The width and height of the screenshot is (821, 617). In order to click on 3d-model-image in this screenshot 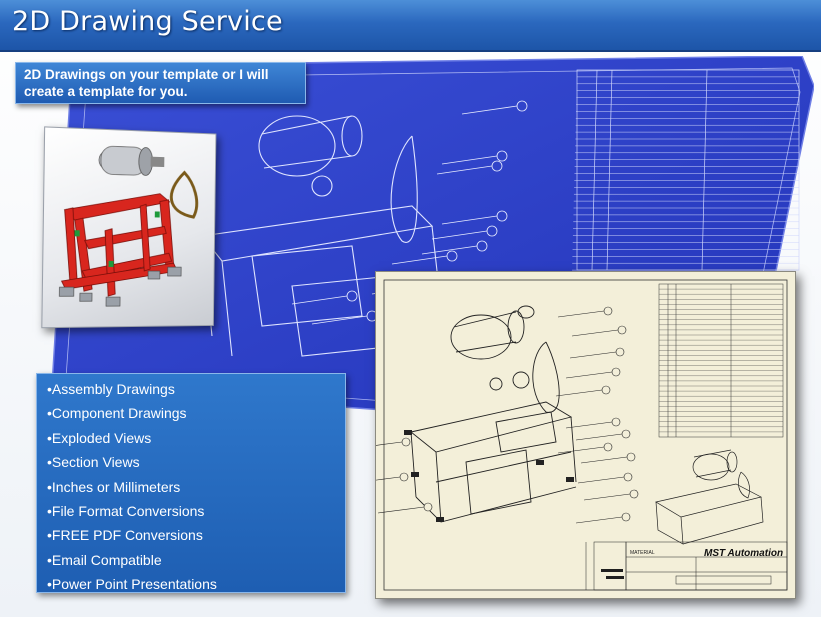, I will do `click(128, 227)`.